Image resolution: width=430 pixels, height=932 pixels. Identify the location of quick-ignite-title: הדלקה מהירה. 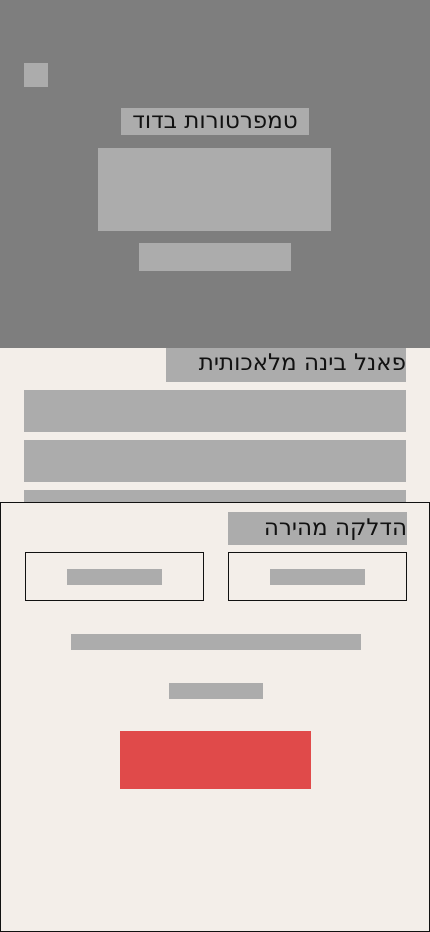
(317, 528).